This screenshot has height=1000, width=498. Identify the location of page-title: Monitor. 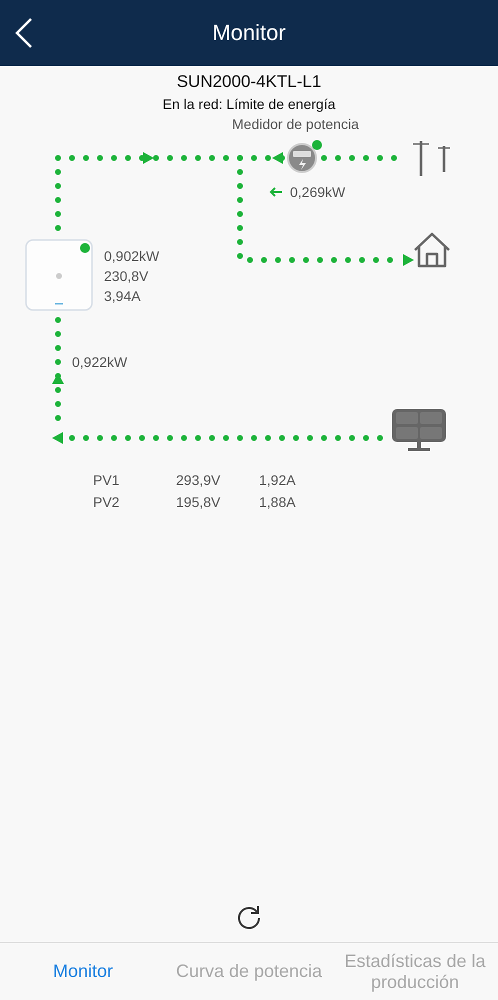
(249, 33).